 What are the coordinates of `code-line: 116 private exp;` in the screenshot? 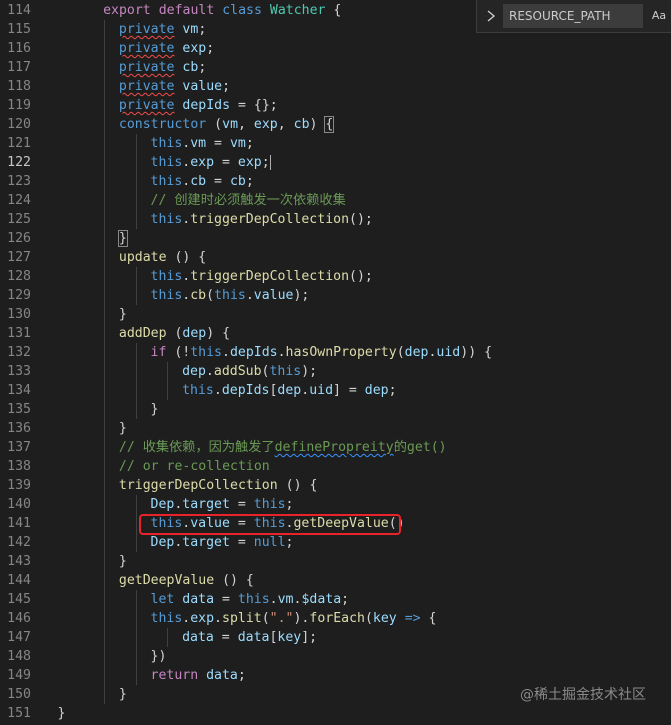 It's located at (335, 48).